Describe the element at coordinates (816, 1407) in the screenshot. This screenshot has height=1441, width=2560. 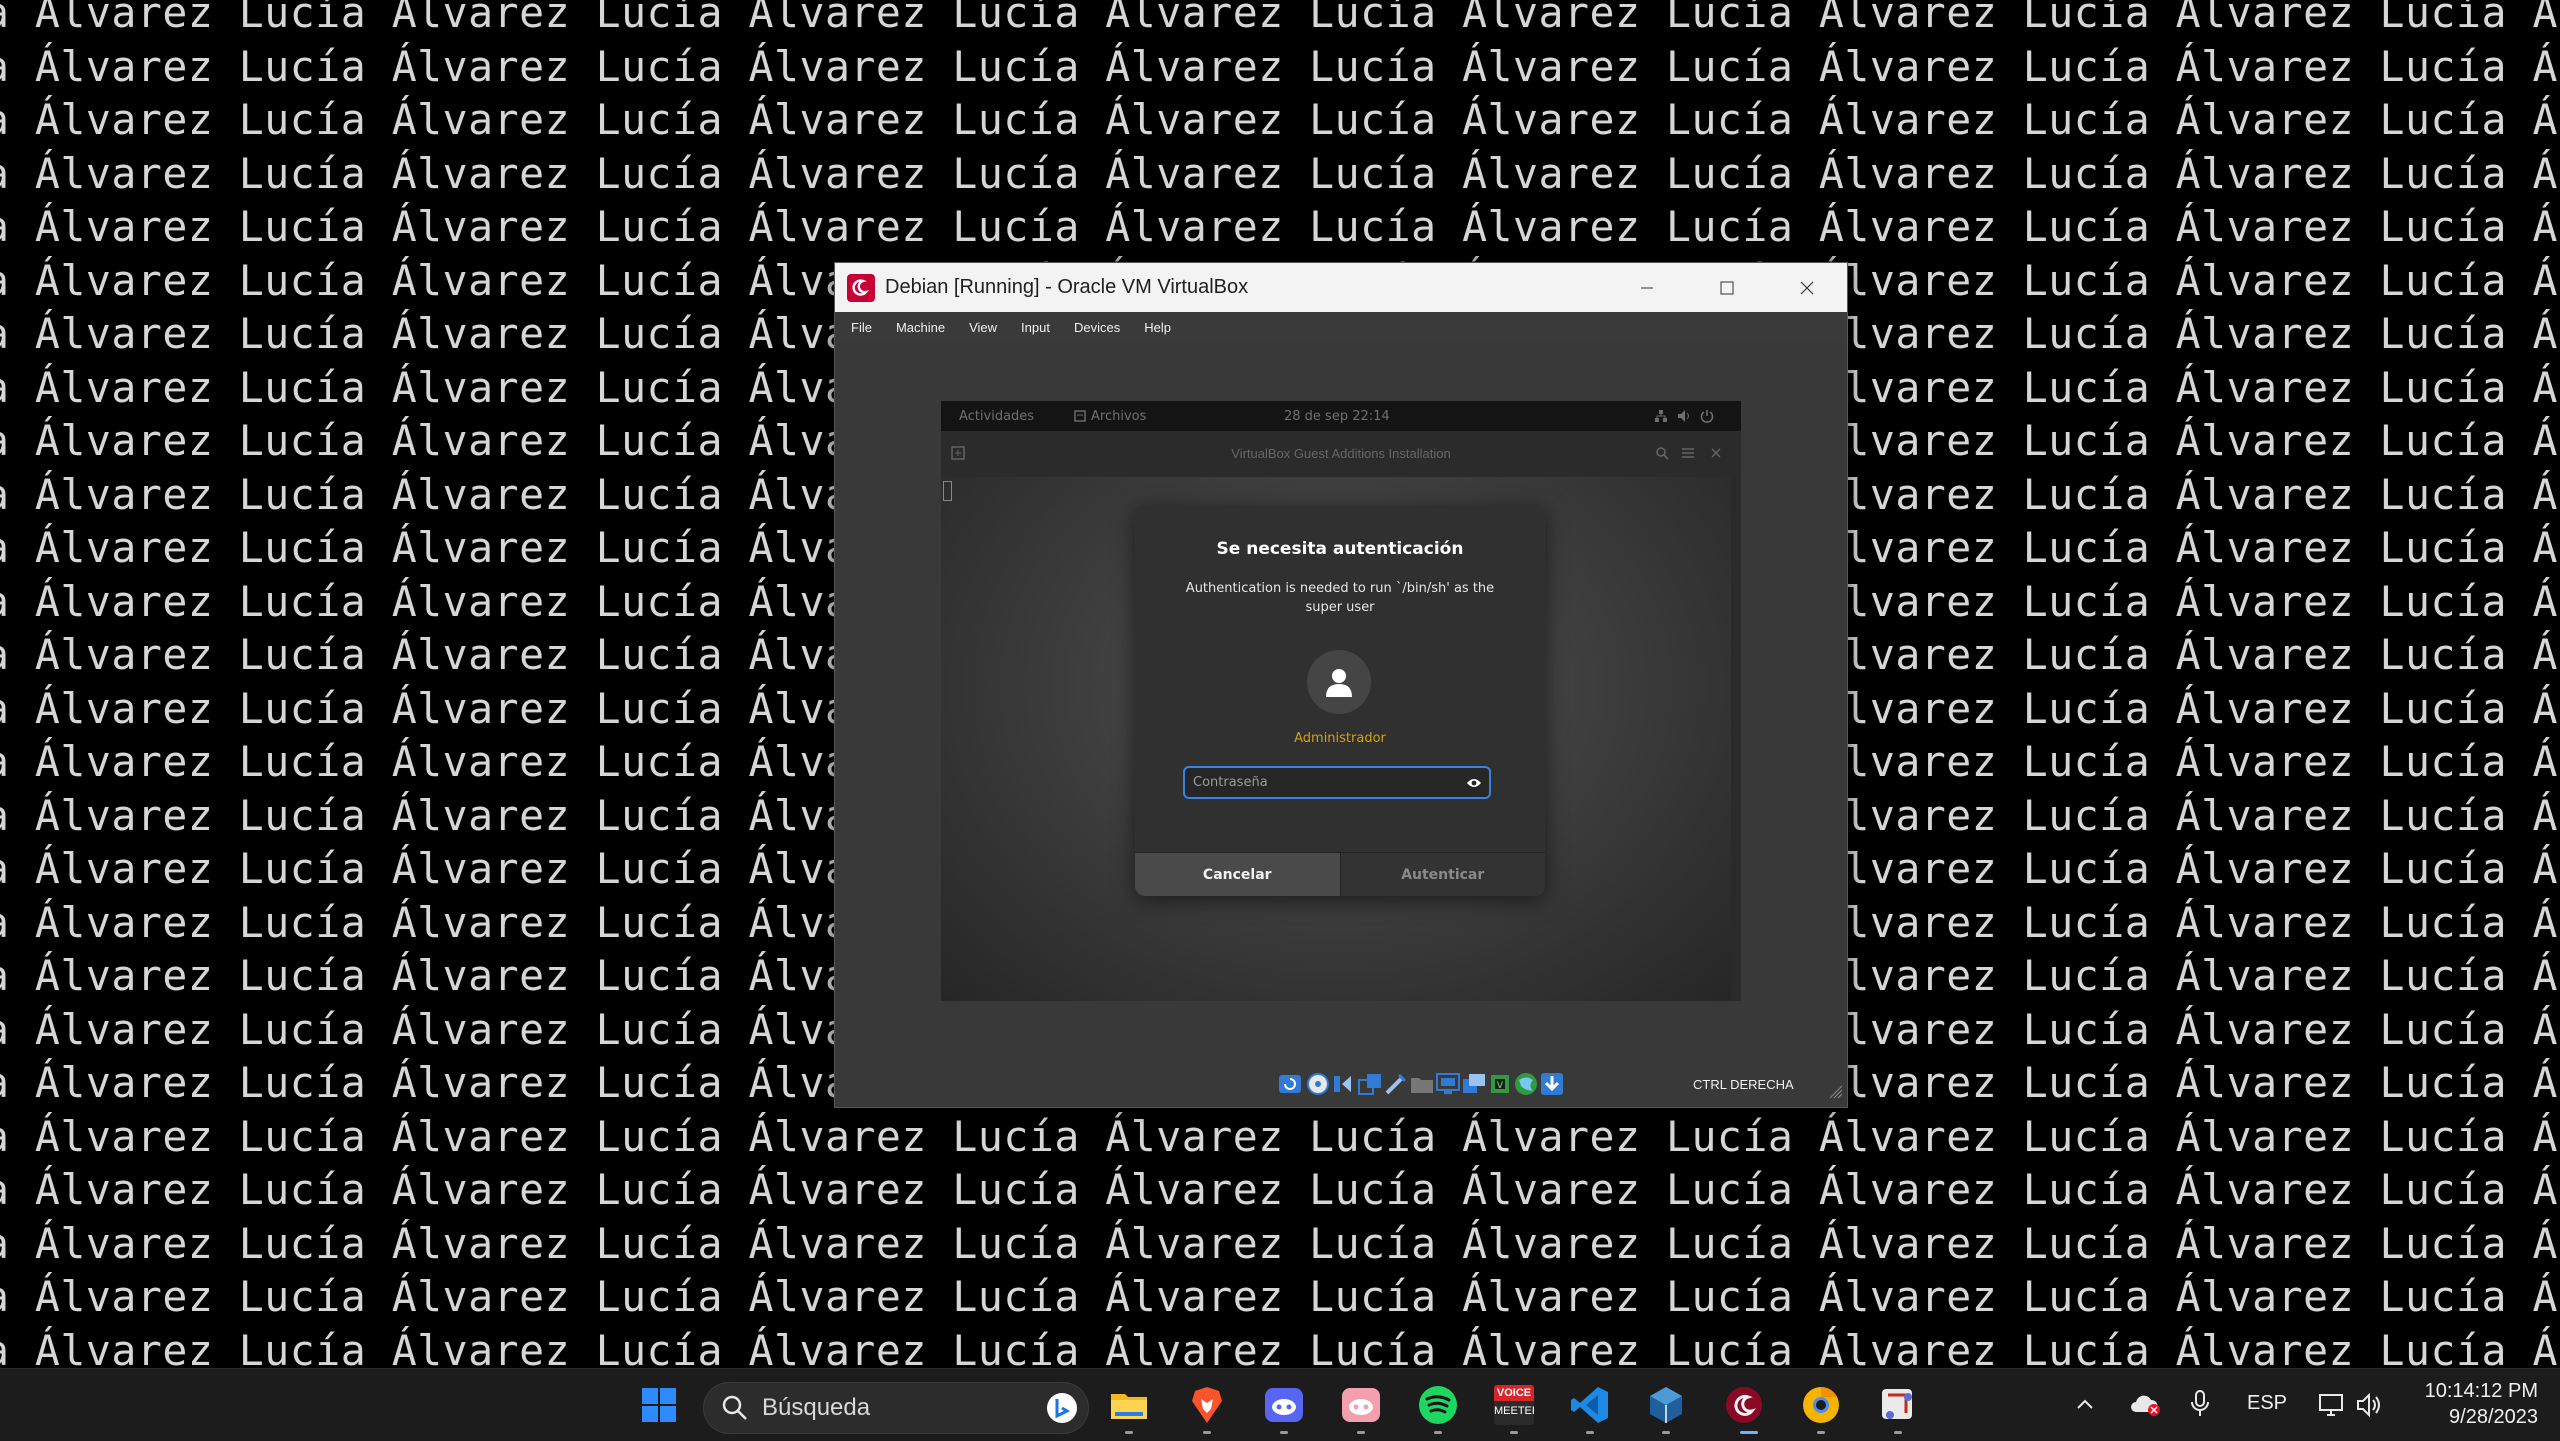
I see `search-placeholder: Búsqueda` at that location.